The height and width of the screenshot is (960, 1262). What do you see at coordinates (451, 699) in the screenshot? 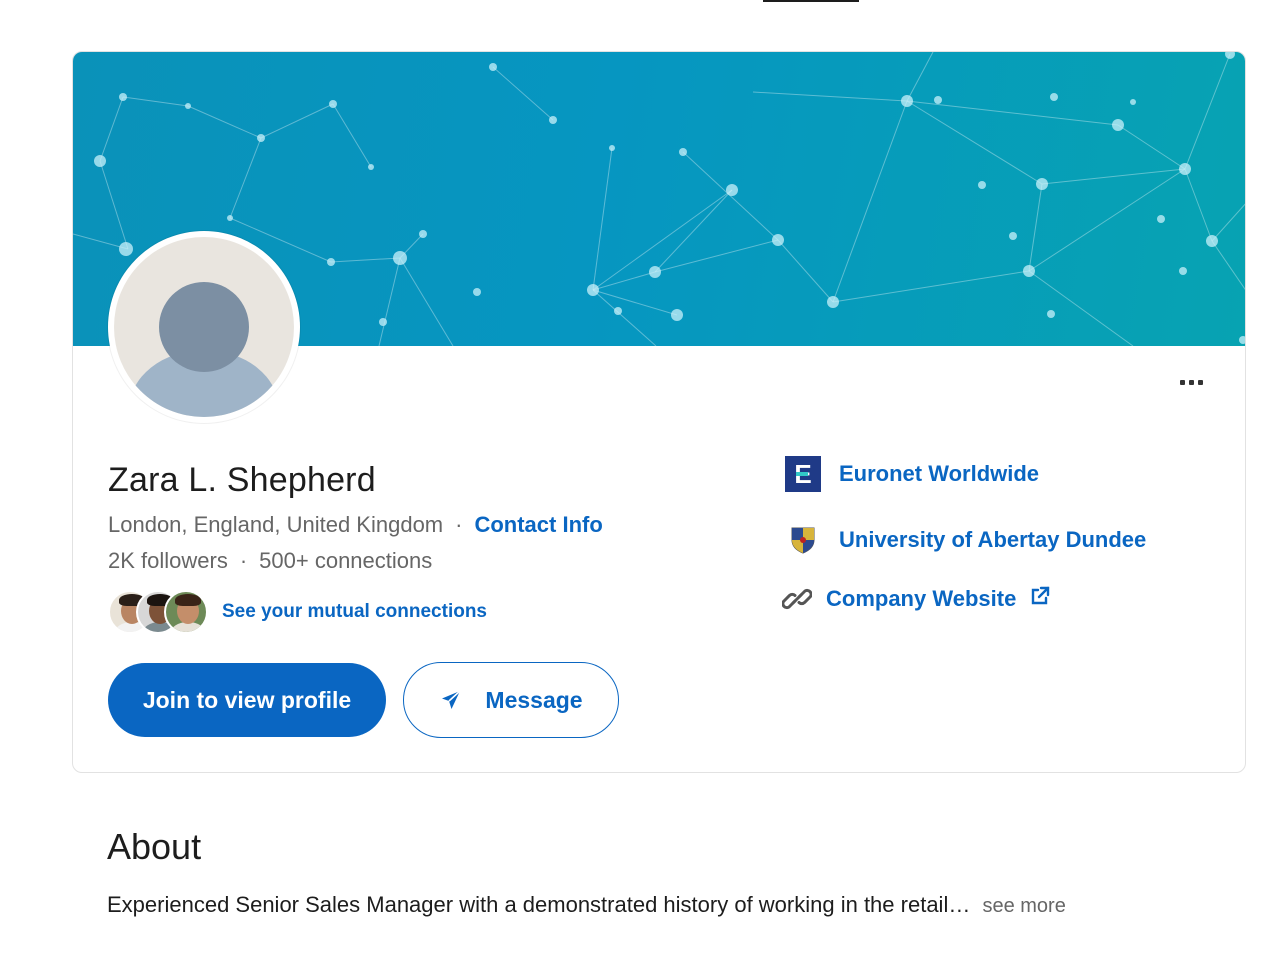
I see `send-icon` at bounding box center [451, 699].